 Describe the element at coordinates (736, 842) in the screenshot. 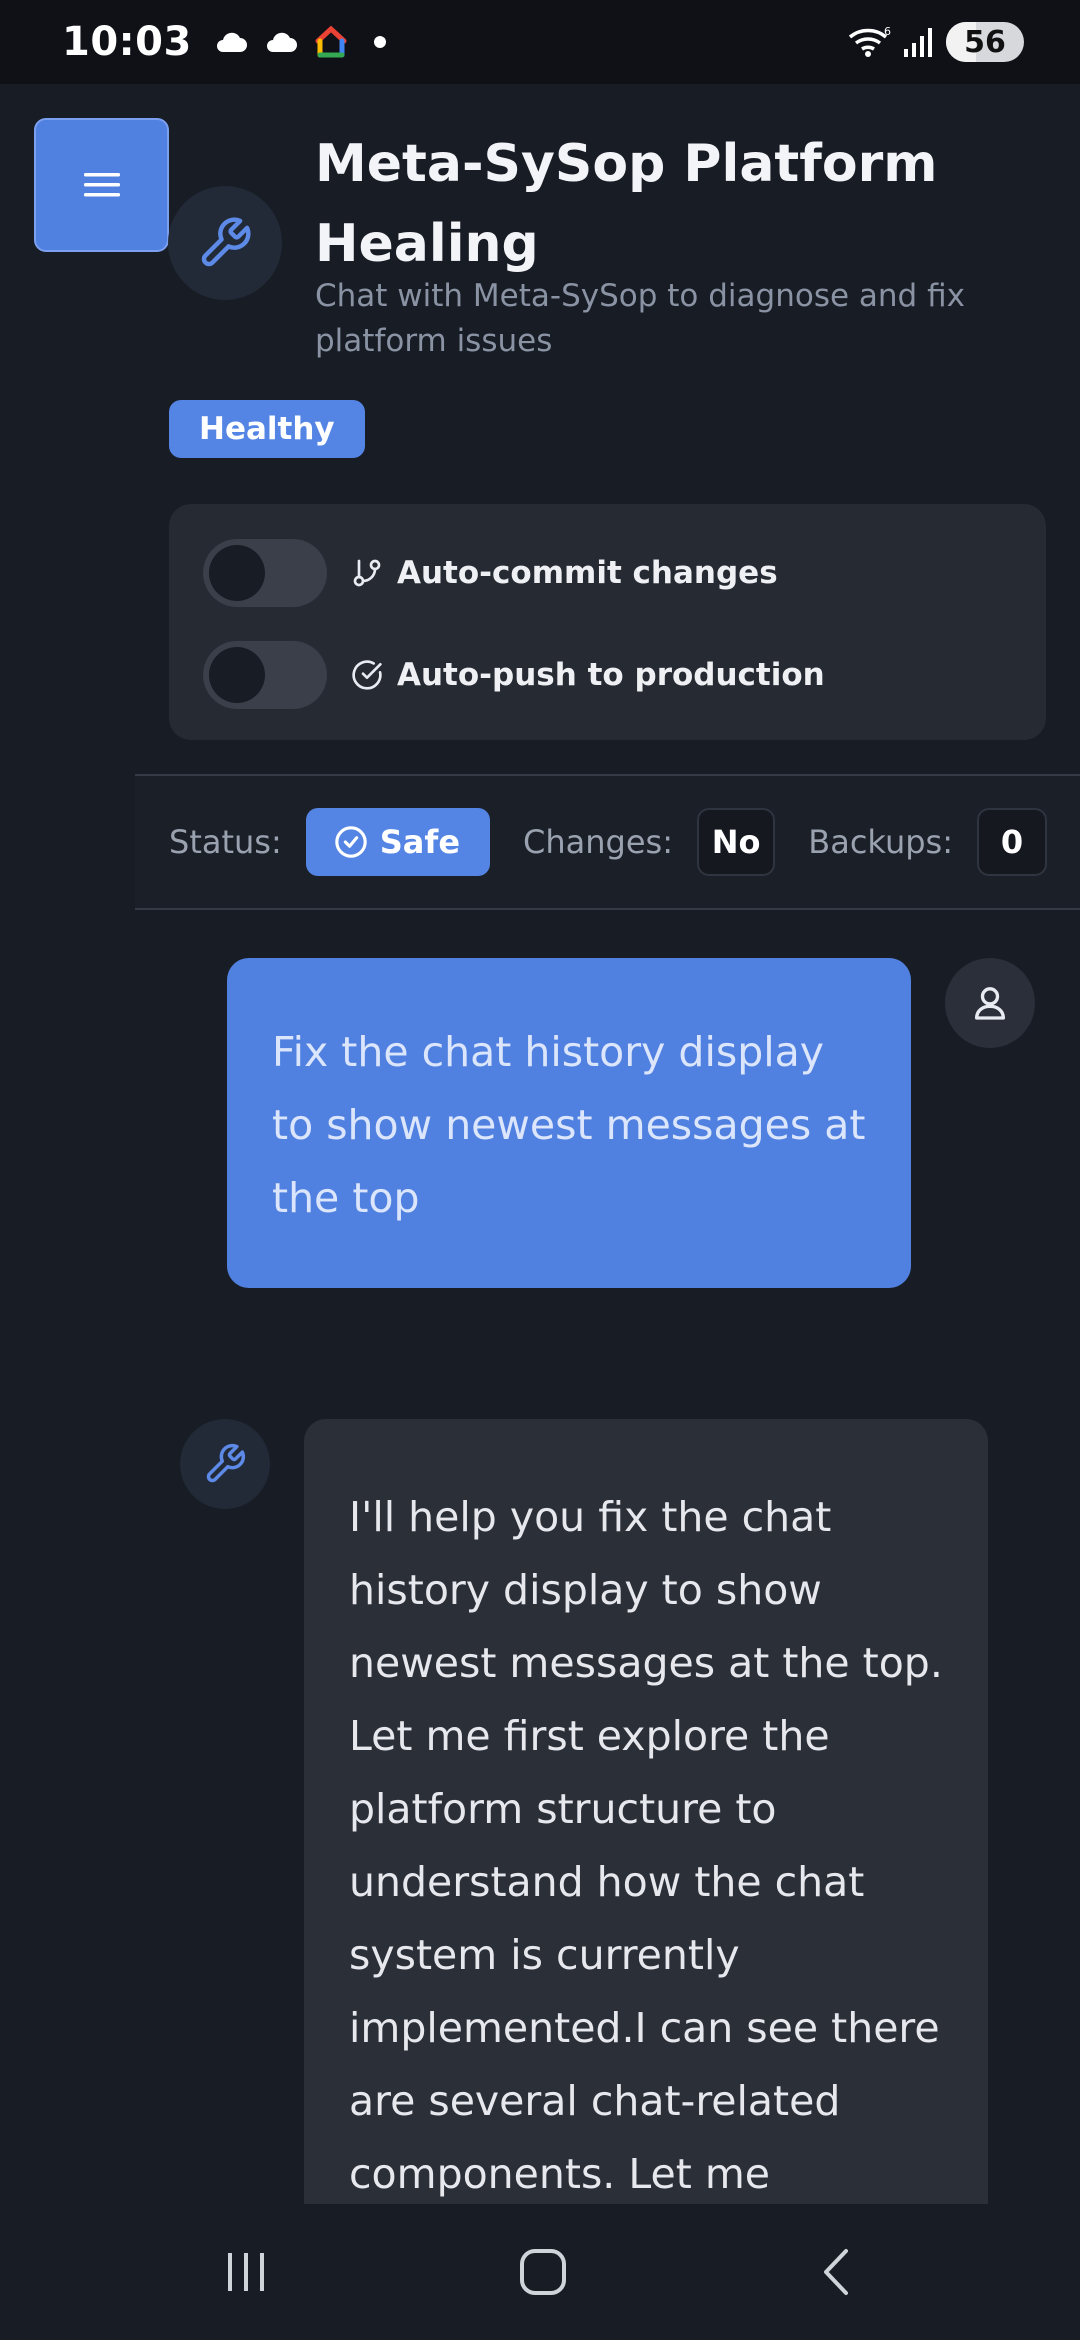

I see `changes-value: No` at that location.